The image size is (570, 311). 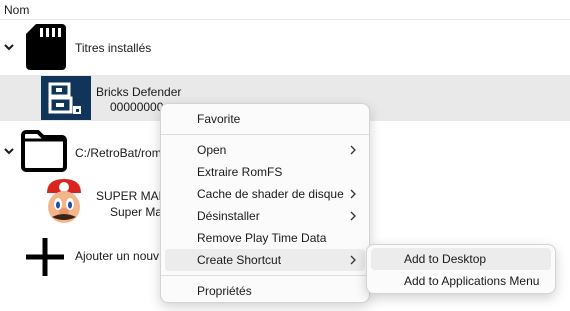 I want to click on menu-item-open: Open, so click(x=265, y=150).